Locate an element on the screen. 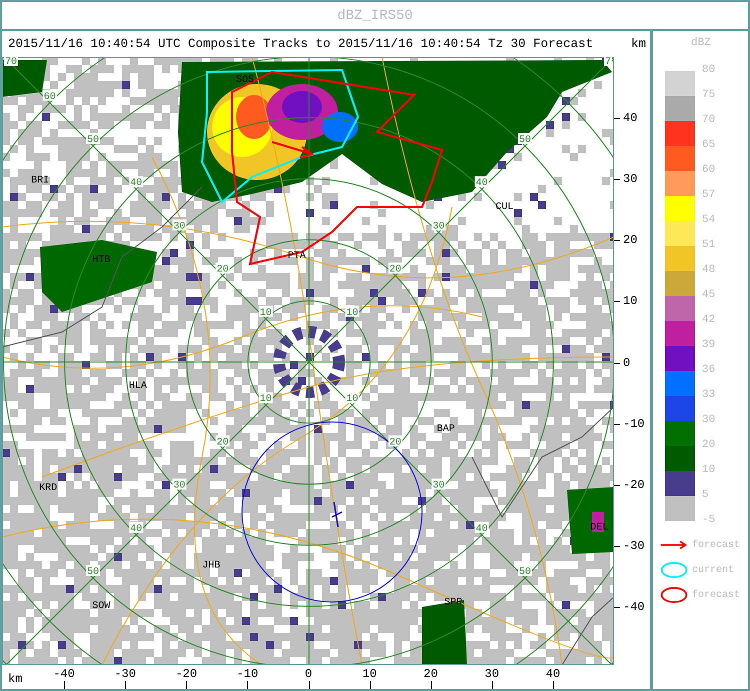 The image size is (750, 691). station-label: KRD is located at coordinates (48, 488).